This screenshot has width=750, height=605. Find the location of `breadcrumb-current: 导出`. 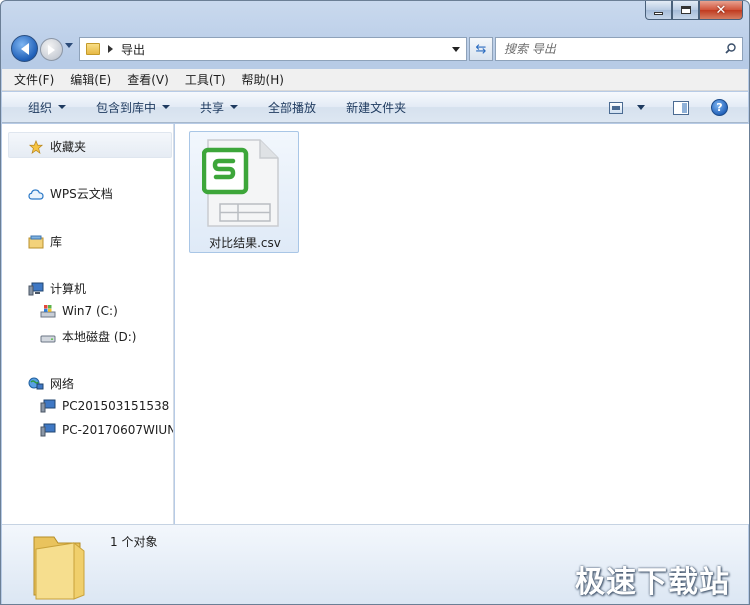

breadcrumb-current: 导出 is located at coordinates (133, 49).